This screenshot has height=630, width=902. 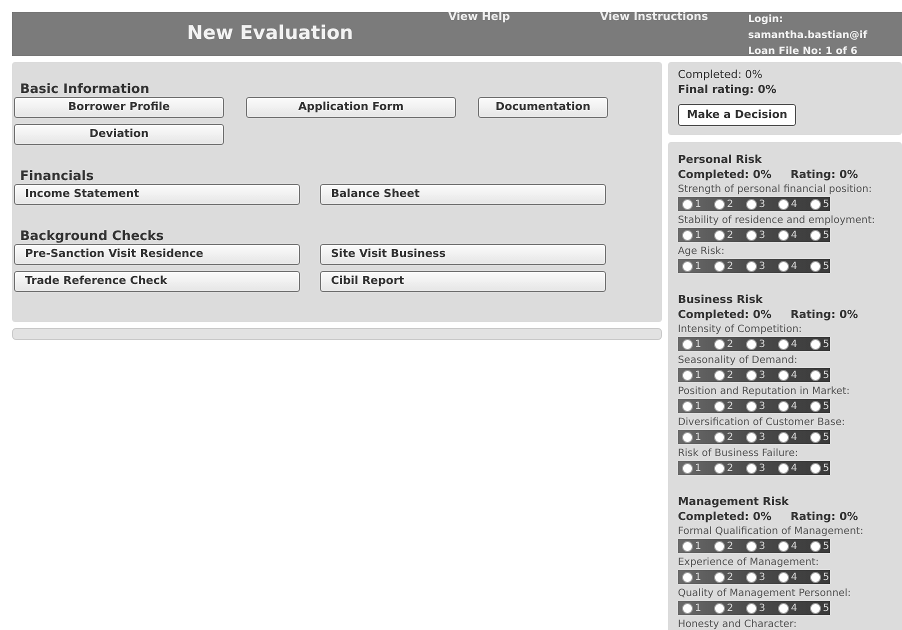 What do you see at coordinates (543, 107) in the screenshot?
I see `section-button: Documentation` at bounding box center [543, 107].